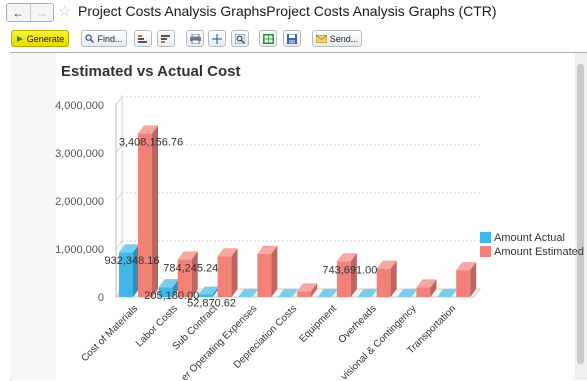 This screenshot has width=587, height=381. What do you see at coordinates (79, 106) in the screenshot?
I see `y-tick-label: 4,000,000` at bounding box center [79, 106].